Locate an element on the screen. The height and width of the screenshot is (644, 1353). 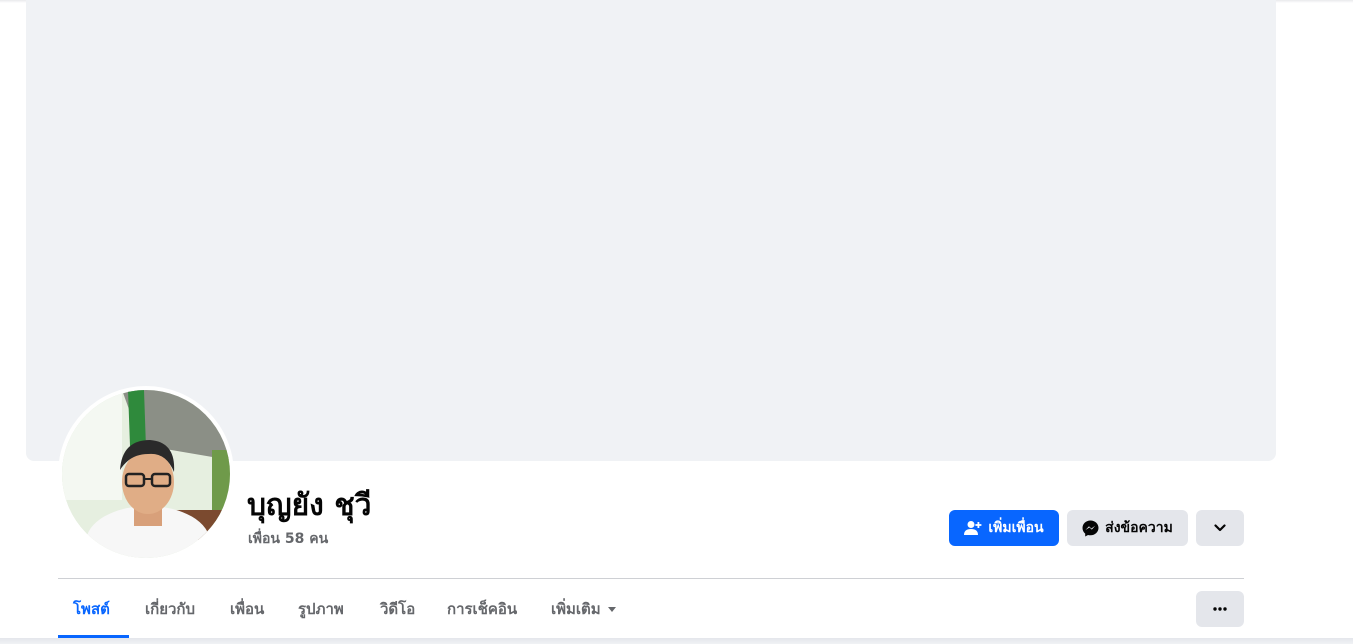
avatar is located at coordinates (146, 474).